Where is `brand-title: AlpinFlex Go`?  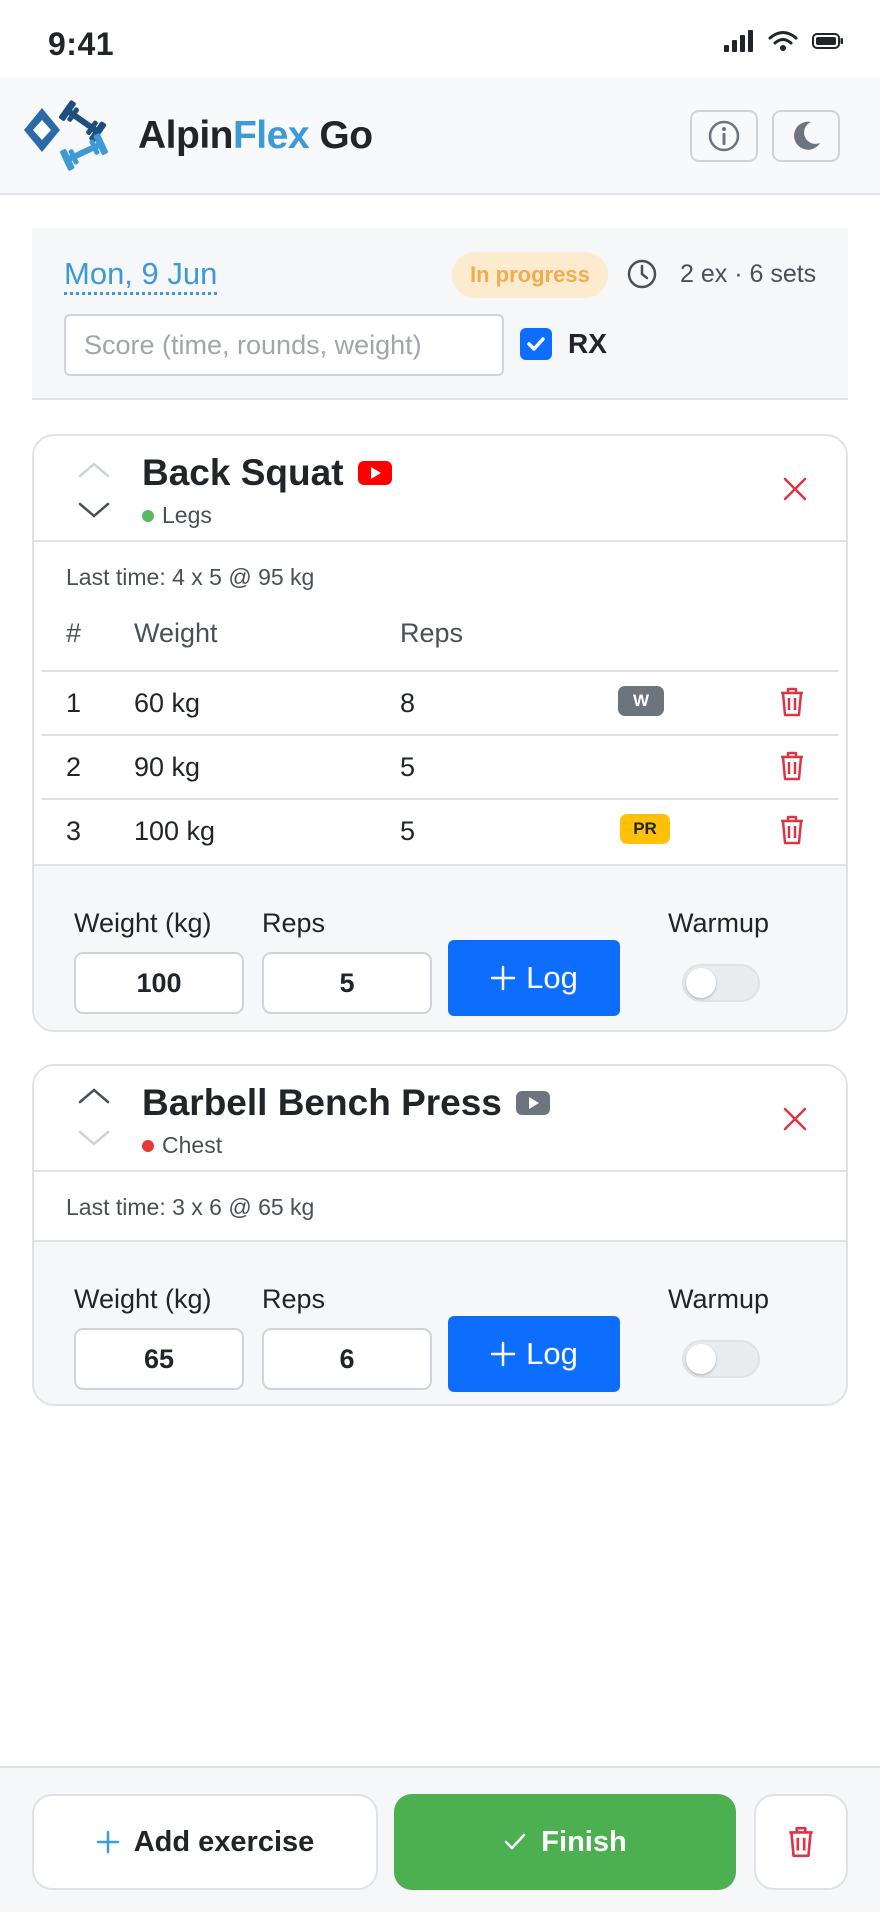 brand-title: AlpinFlex Go is located at coordinates (255, 136).